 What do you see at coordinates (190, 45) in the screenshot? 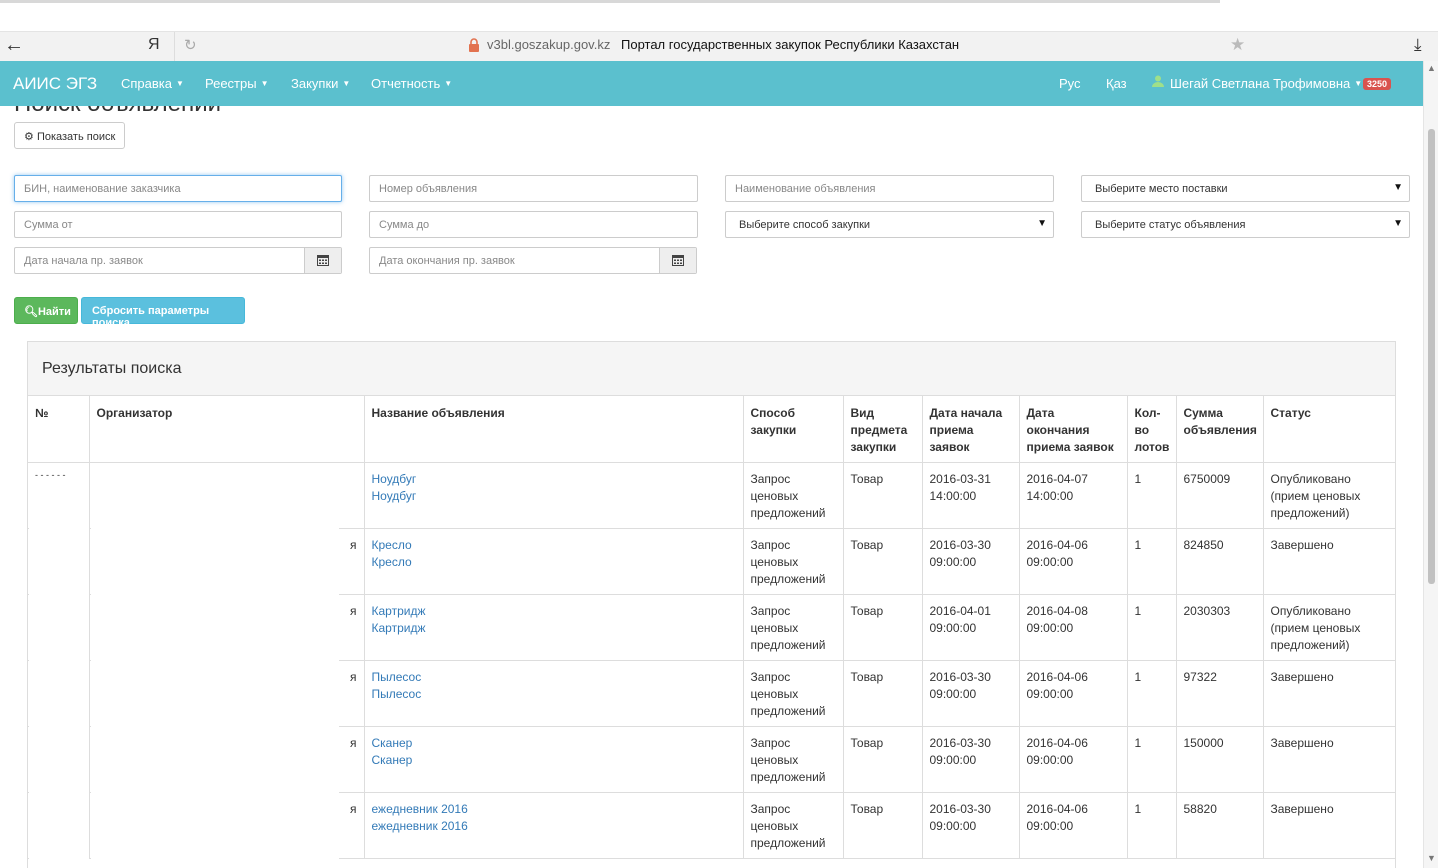
I see `reload-icon: ↻` at bounding box center [190, 45].